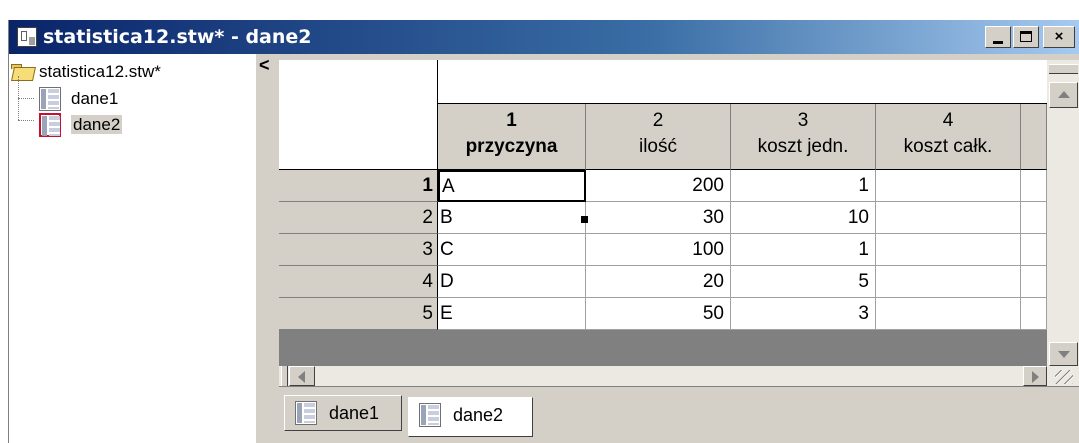 The image size is (1079, 443). I want to click on maximize-button, so click(1026, 37).